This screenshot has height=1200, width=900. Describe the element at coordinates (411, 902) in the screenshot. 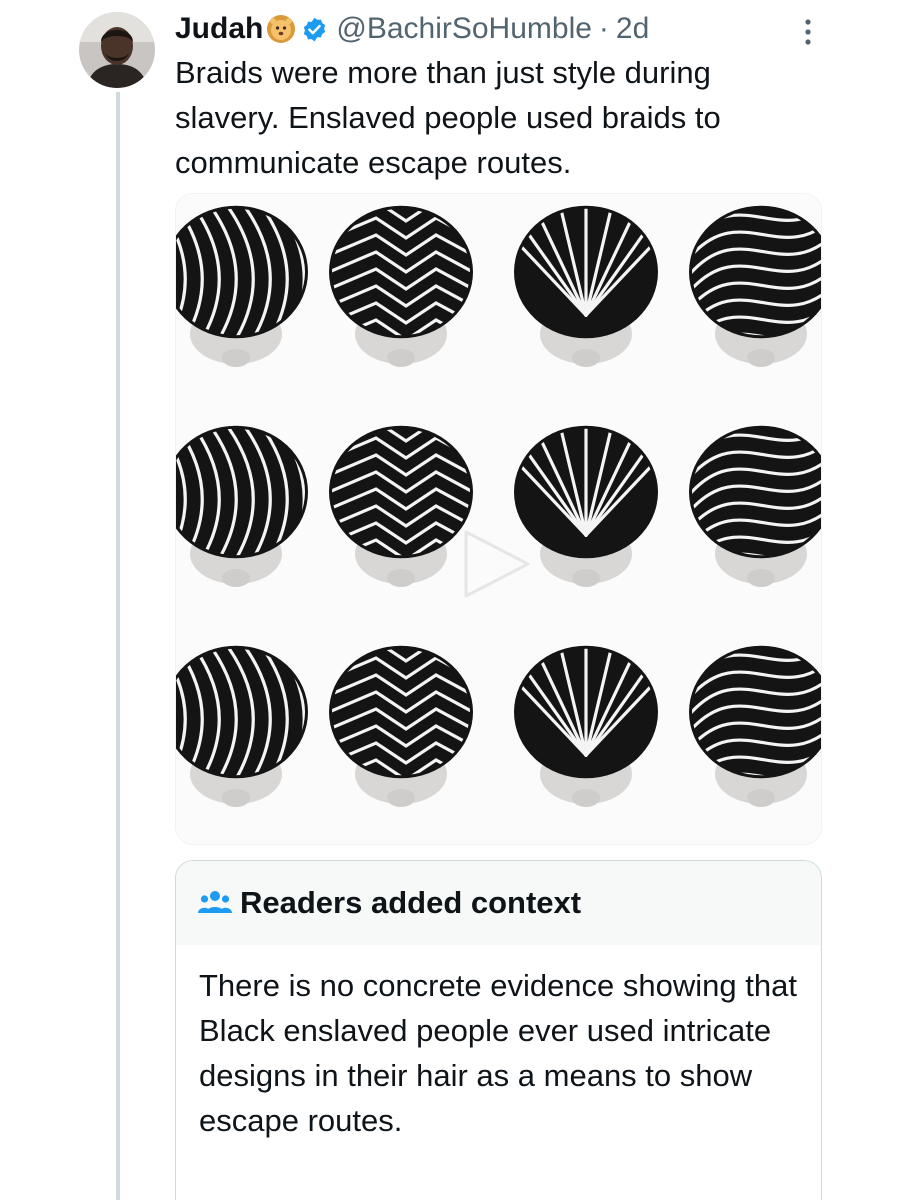

I see `community-note-title: Readers added context` at that location.